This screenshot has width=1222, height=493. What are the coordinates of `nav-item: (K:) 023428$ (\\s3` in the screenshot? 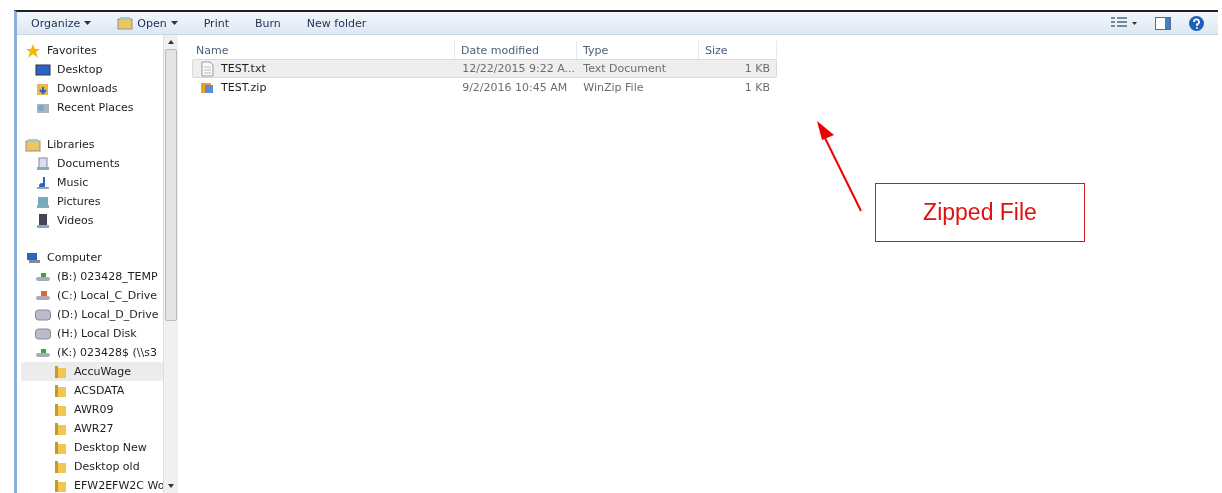 It's located at (92, 352).